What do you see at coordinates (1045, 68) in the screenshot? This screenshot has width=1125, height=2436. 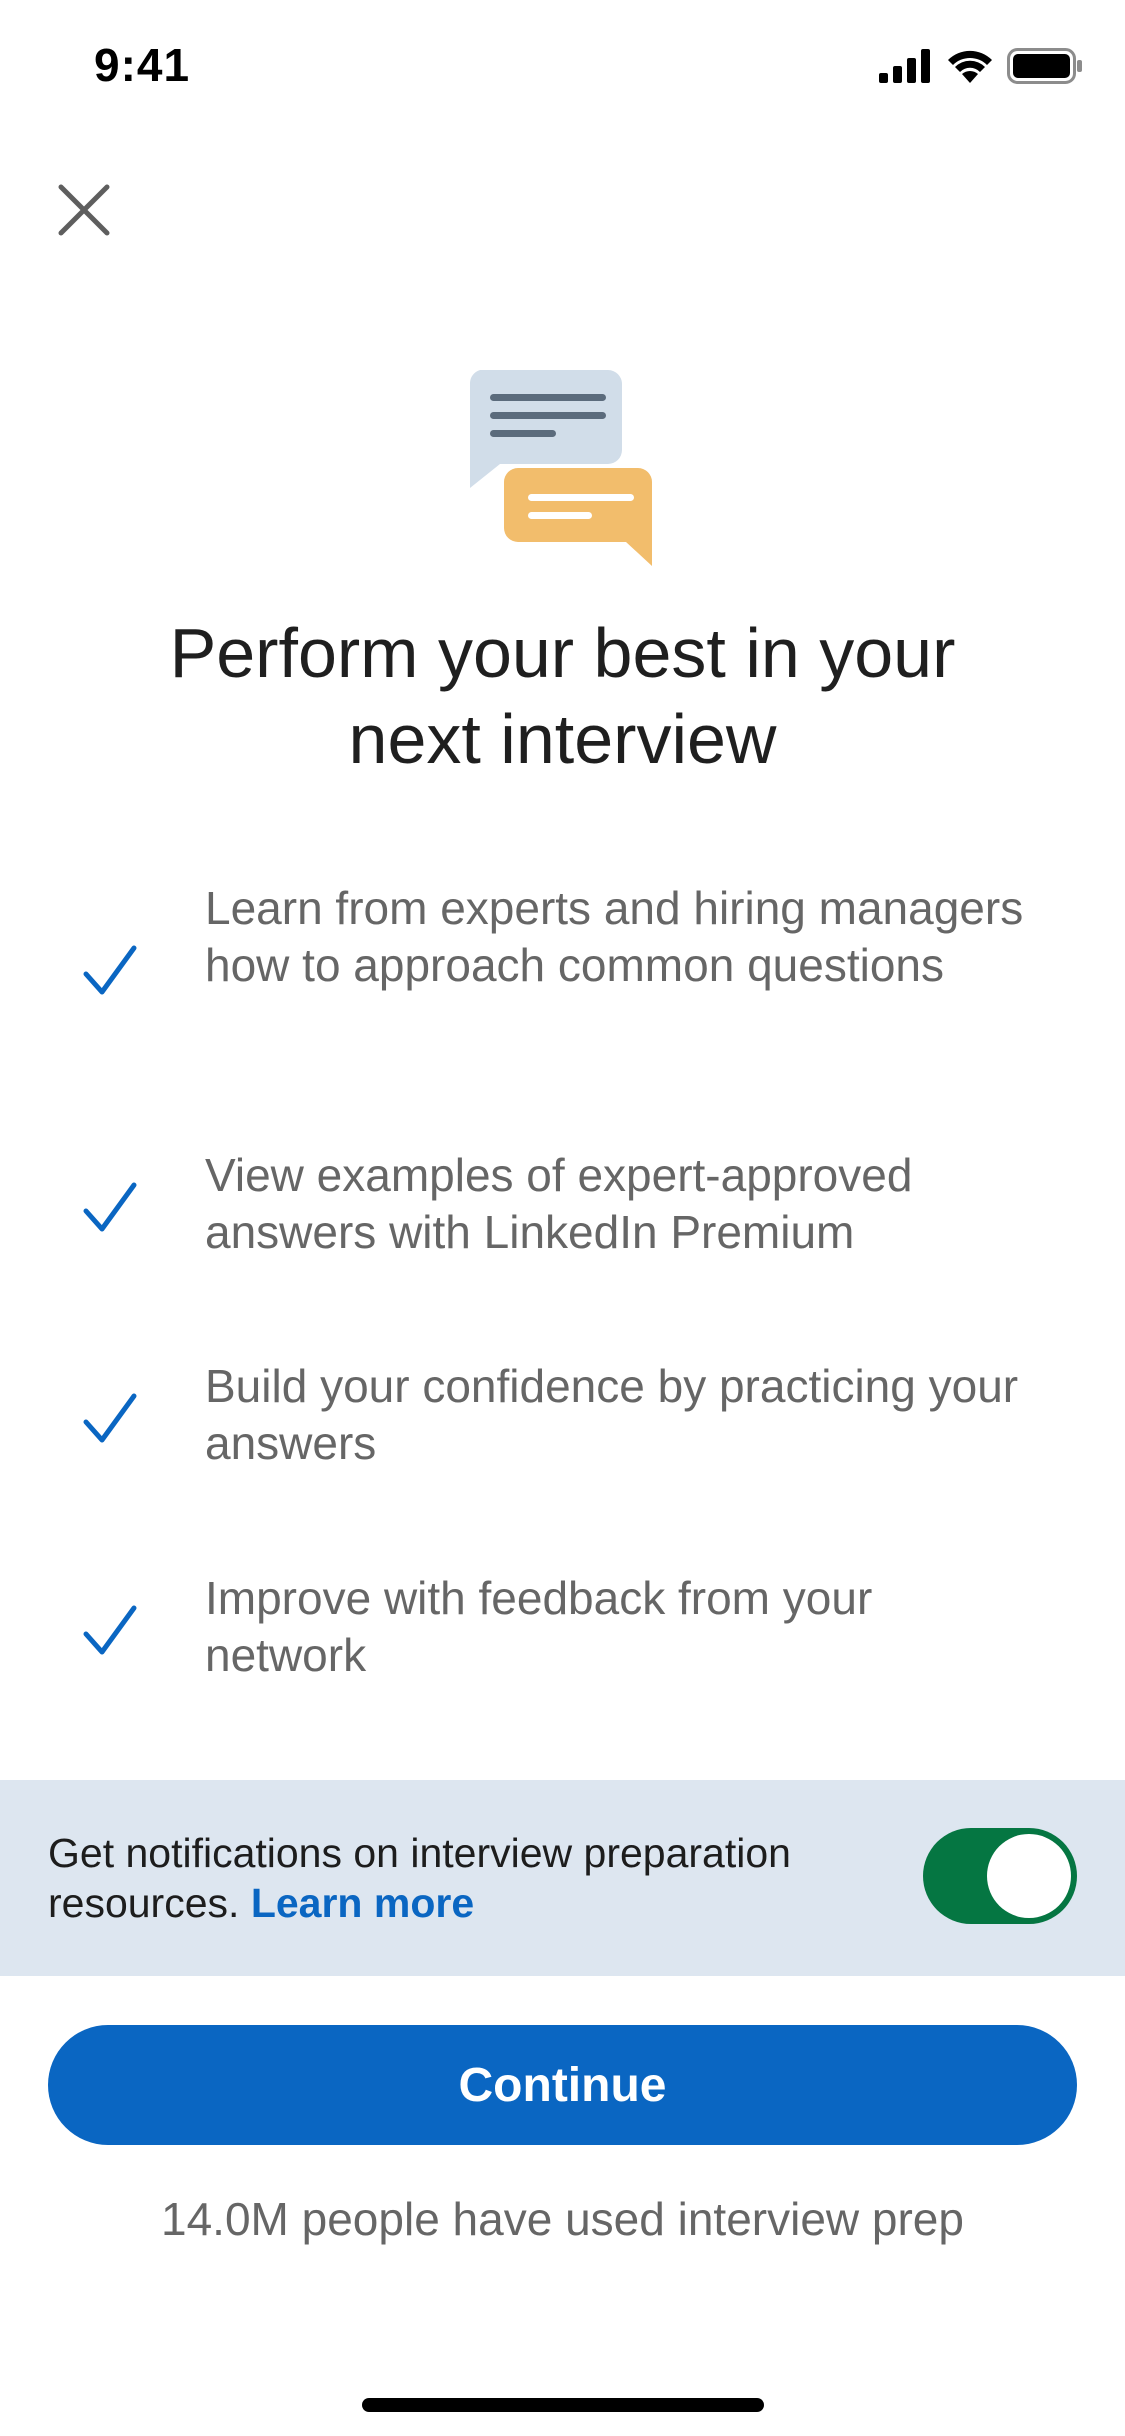 I see `battery-icon` at bounding box center [1045, 68].